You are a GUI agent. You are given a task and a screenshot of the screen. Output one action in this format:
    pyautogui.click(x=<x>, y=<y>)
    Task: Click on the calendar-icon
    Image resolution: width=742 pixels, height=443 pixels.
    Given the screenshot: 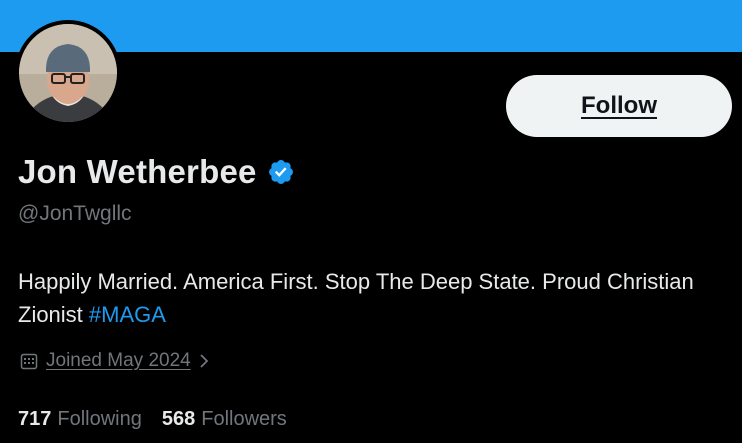 What is the action you would take?
    pyautogui.click(x=29, y=361)
    